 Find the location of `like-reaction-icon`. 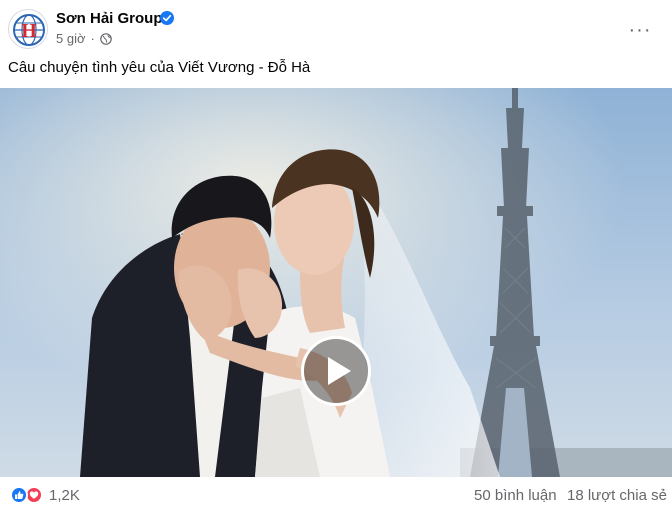

like-reaction-icon is located at coordinates (19, 495).